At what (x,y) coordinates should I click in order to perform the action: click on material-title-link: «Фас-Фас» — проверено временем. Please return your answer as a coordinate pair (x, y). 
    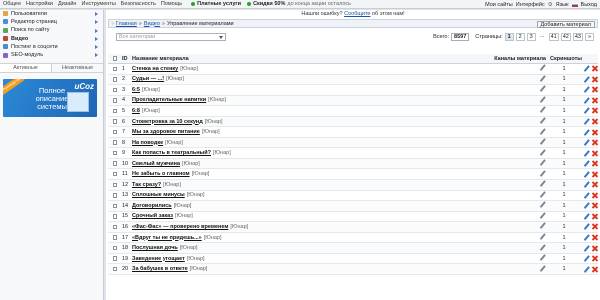
    Looking at the image, I should click on (180, 227).